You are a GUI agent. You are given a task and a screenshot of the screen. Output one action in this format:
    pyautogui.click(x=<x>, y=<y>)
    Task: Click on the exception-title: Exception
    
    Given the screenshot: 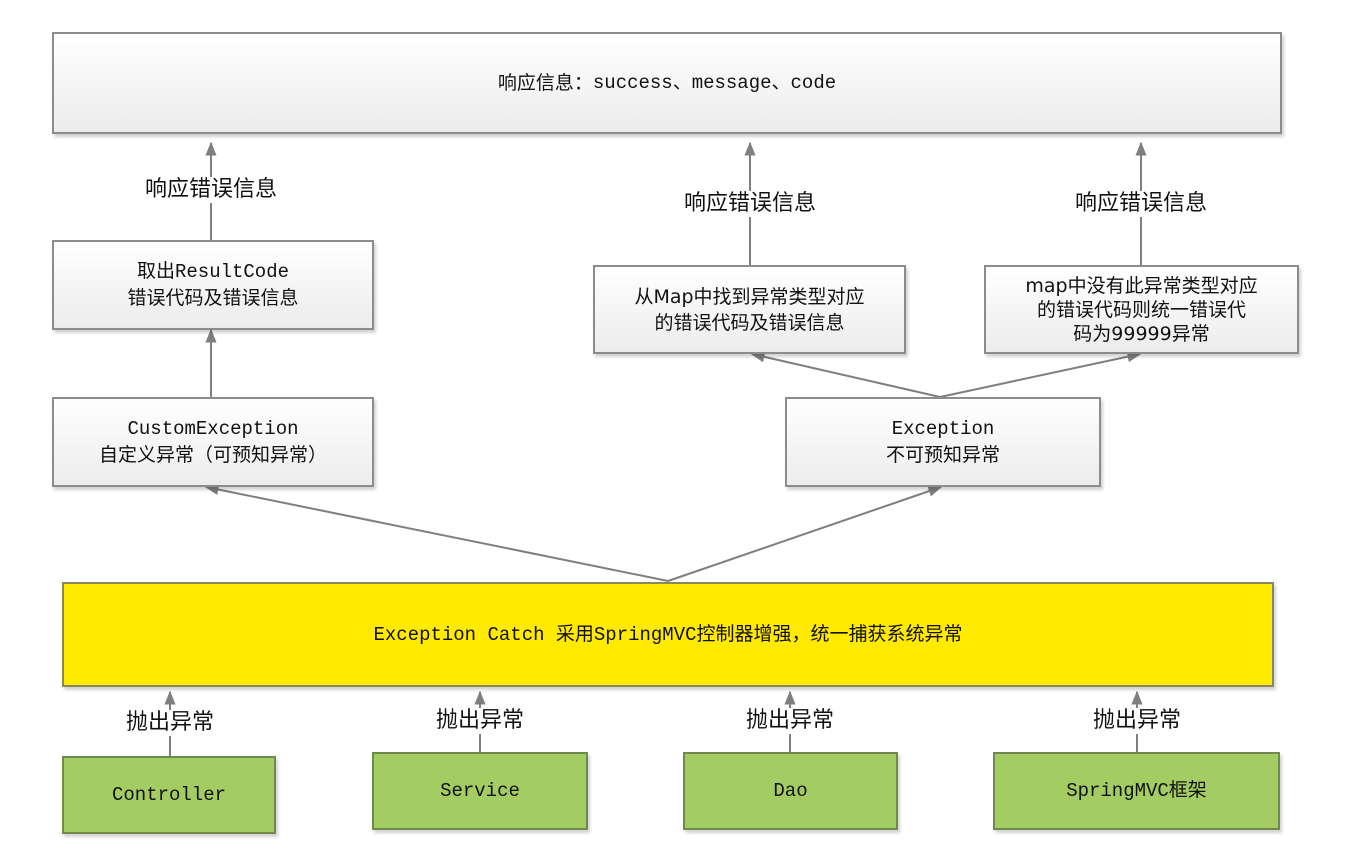 What is the action you would take?
    pyautogui.click(x=943, y=429)
    